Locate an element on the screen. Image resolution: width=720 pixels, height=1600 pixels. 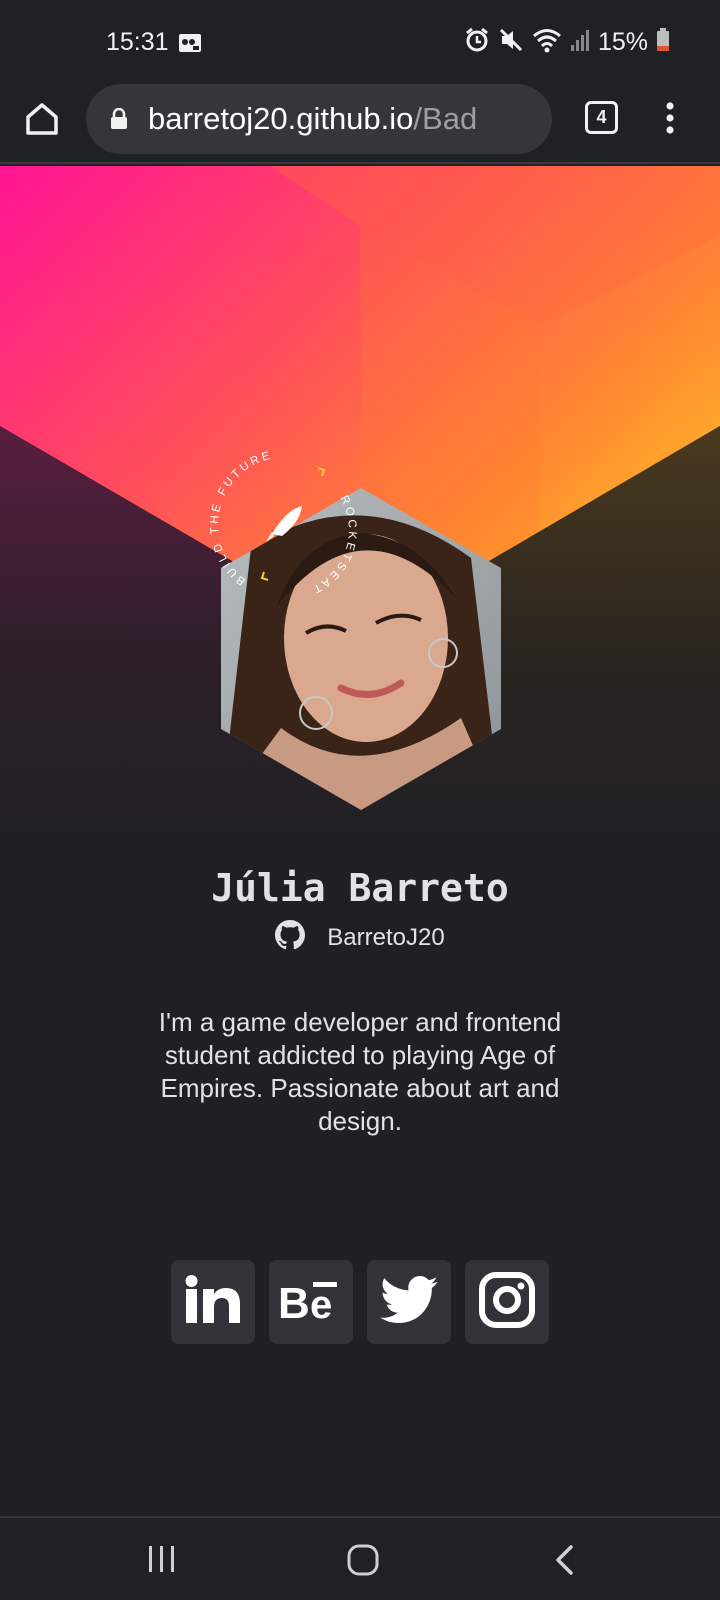
github-icon is located at coordinates (290, 937).